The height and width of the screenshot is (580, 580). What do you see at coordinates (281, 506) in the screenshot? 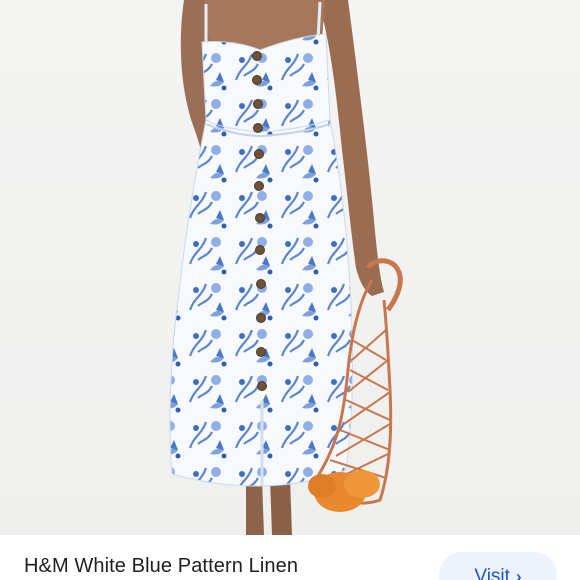
I see `right-leg` at bounding box center [281, 506].